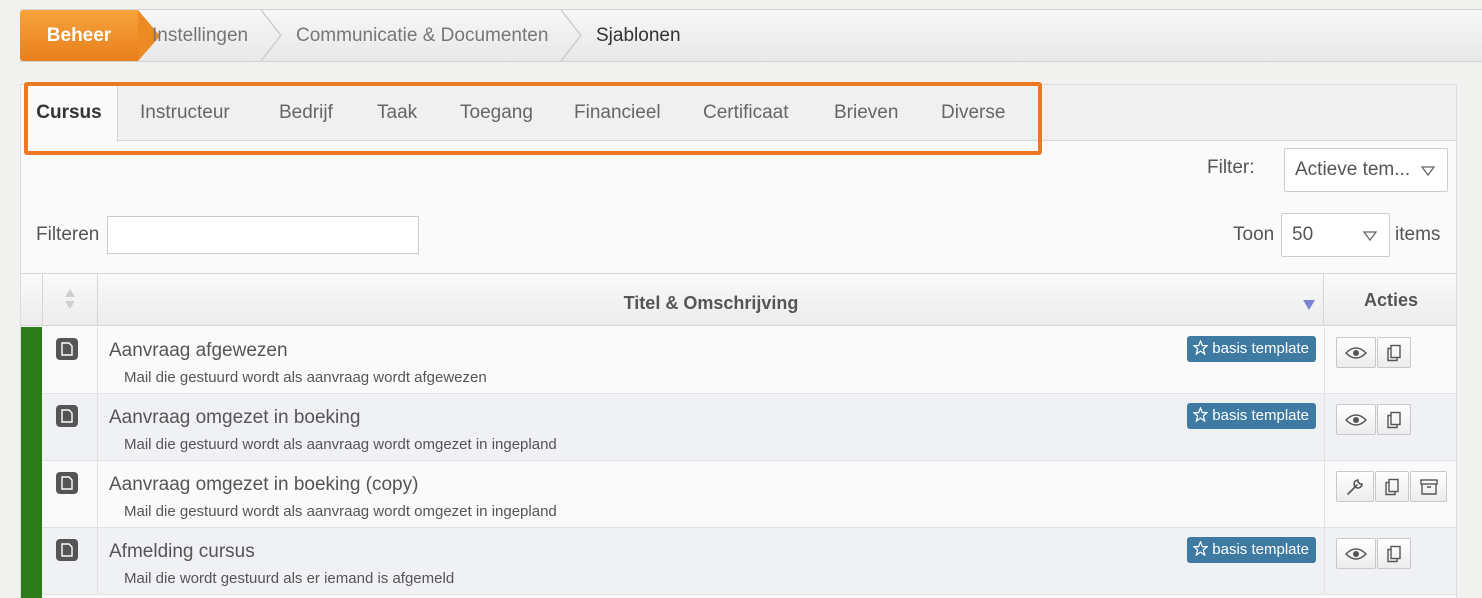  I want to click on sort-icon, so click(70, 299).